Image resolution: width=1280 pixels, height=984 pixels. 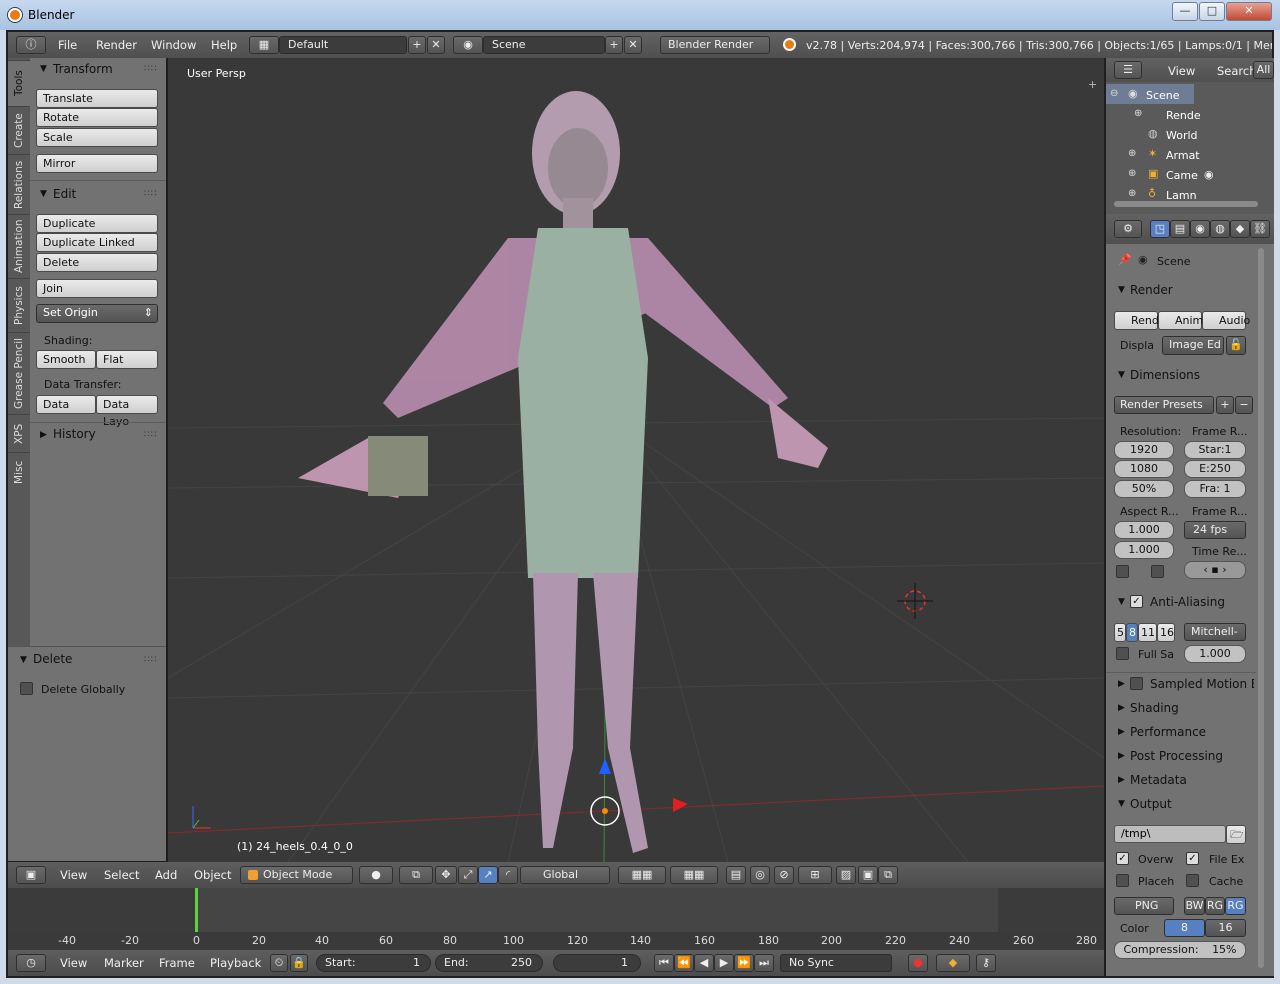 I want to click on edit-panel-title: Edit, so click(x=64, y=194).